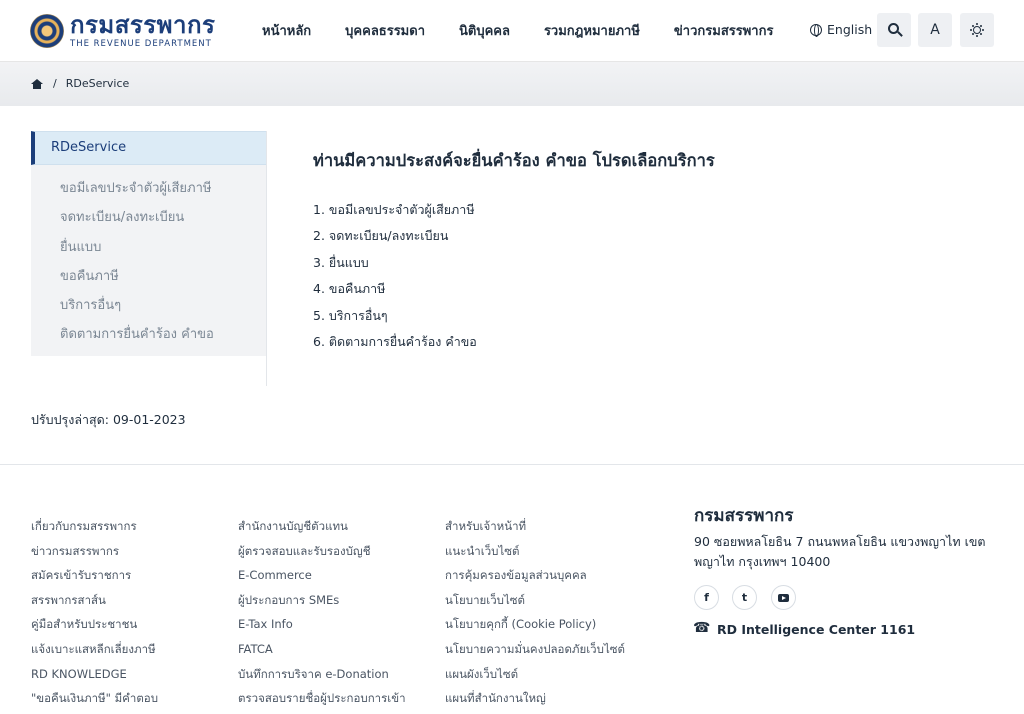 Image resolution: width=1024 pixels, height=714 pixels. I want to click on sun-icon, so click(977, 30).